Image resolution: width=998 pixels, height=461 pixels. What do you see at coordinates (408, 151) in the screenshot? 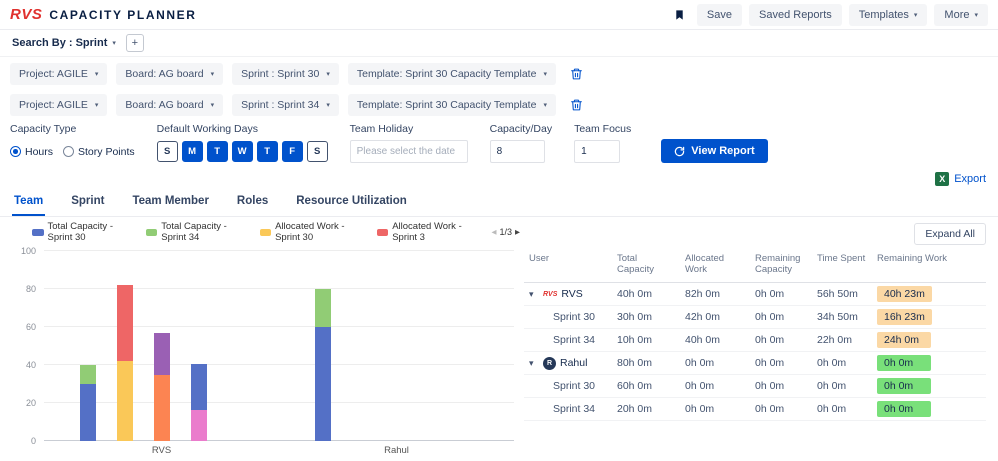
I see `team-holiday-input` at bounding box center [408, 151].